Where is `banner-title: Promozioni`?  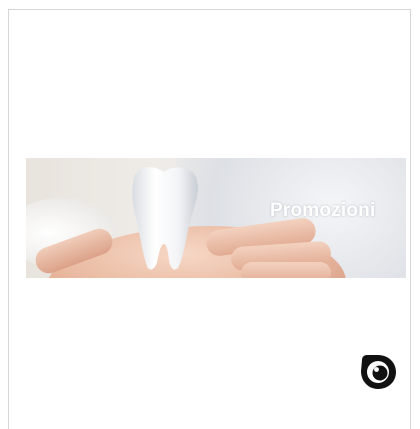
banner-title: Promozioni is located at coordinates (323, 210).